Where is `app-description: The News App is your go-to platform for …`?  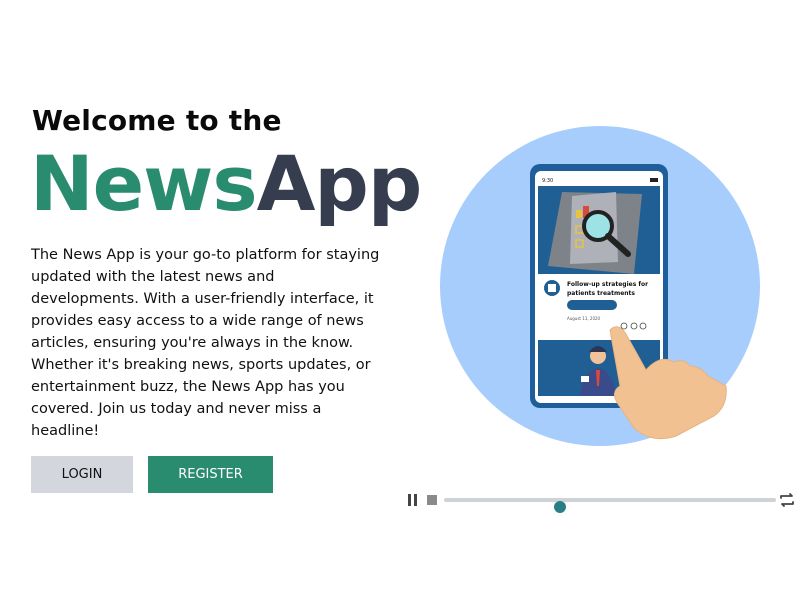 app-description: The News App is your go-to platform for … is located at coordinates (205, 343).